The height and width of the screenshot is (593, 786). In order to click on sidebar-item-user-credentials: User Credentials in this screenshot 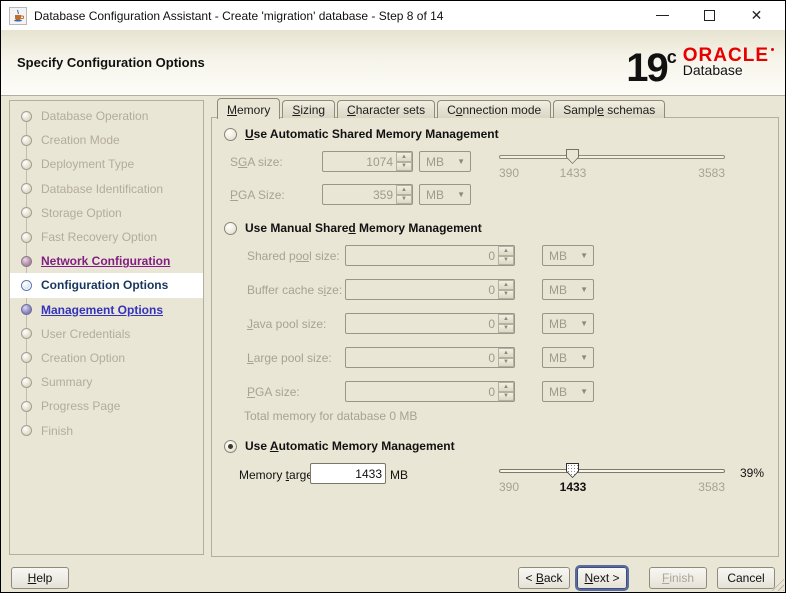, I will do `click(106, 334)`.